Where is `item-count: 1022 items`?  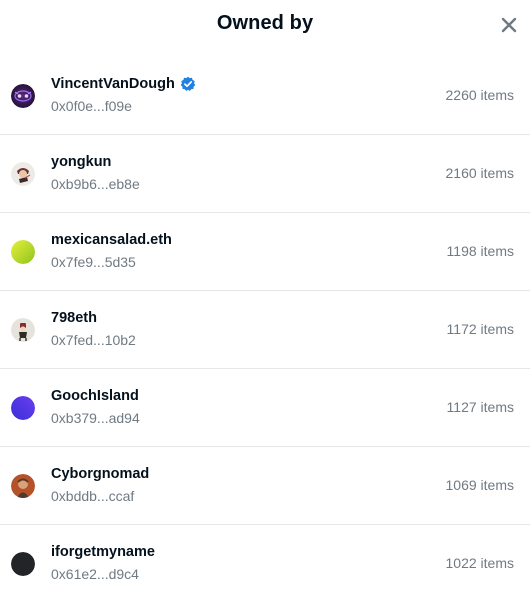 item-count: 1022 items is located at coordinates (479, 563).